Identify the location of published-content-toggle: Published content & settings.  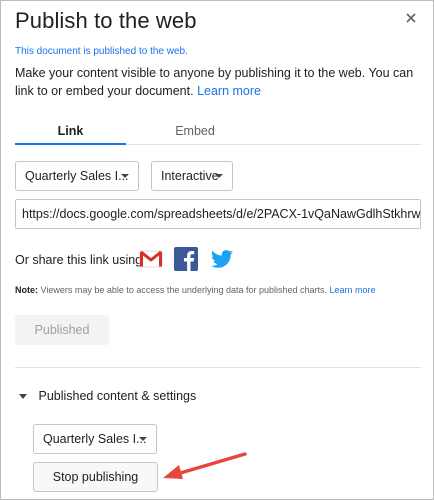
(105, 398).